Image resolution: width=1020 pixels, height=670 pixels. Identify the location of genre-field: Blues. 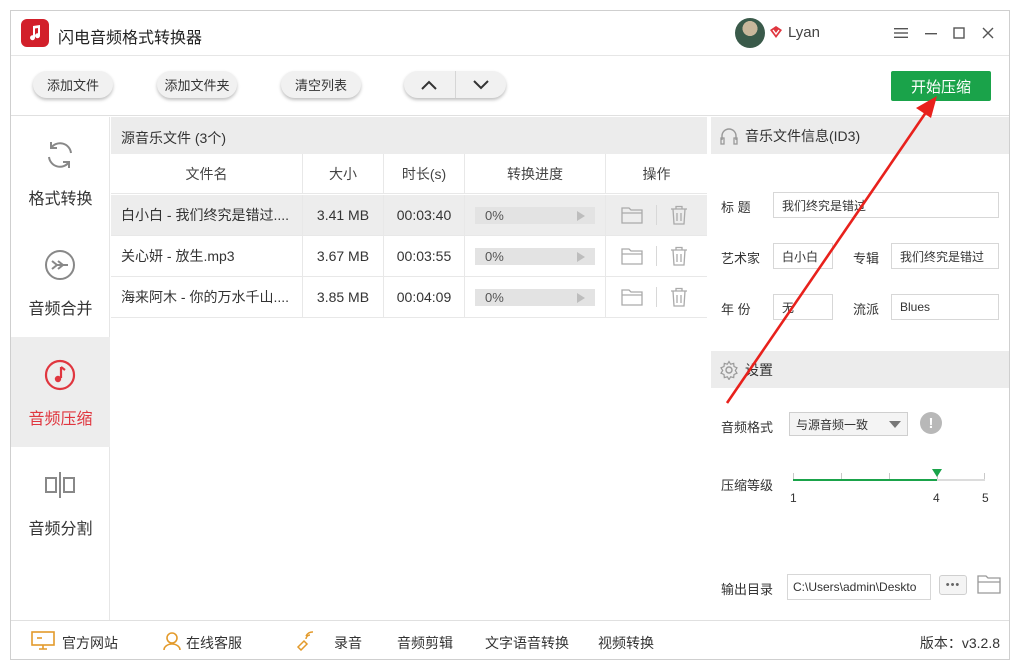
(945, 307).